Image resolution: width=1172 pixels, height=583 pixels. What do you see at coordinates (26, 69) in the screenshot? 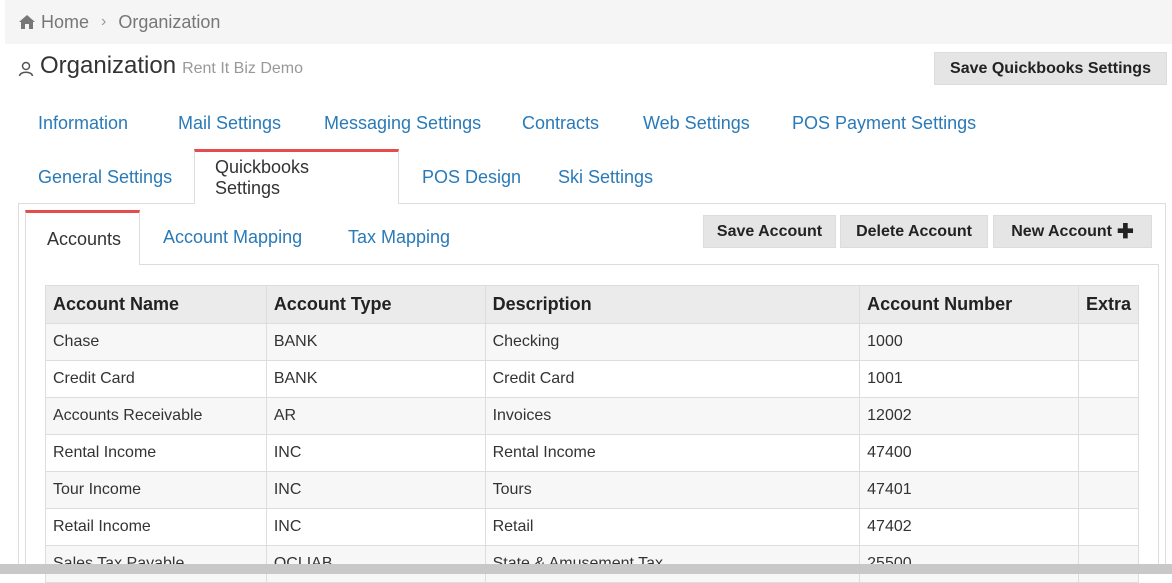
I see `user-icon` at bounding box center [26, 69].